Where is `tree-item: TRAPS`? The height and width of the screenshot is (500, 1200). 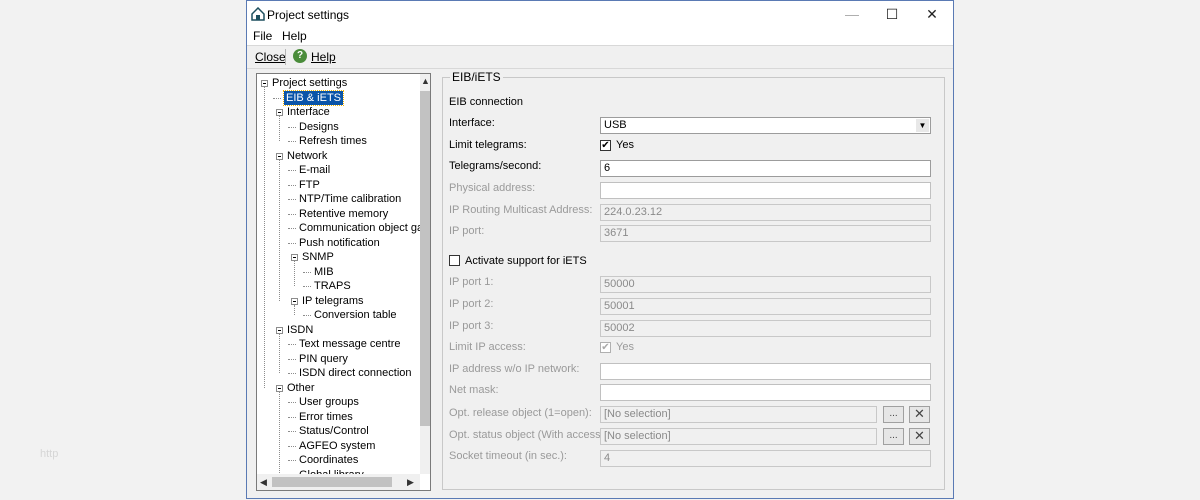 tree-item: TRAPS is located at coordinates (332, 286).